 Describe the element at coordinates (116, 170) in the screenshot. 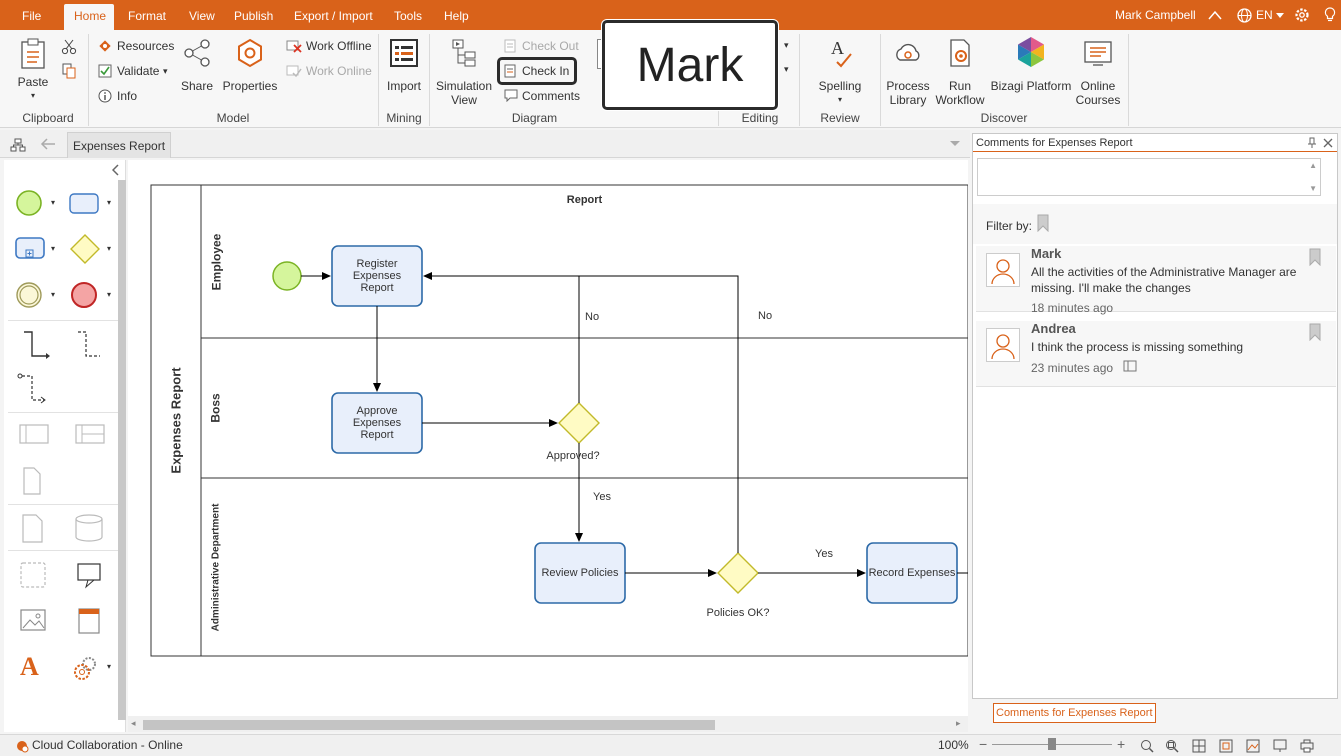

I see `collapse-palette-icon` at that location.